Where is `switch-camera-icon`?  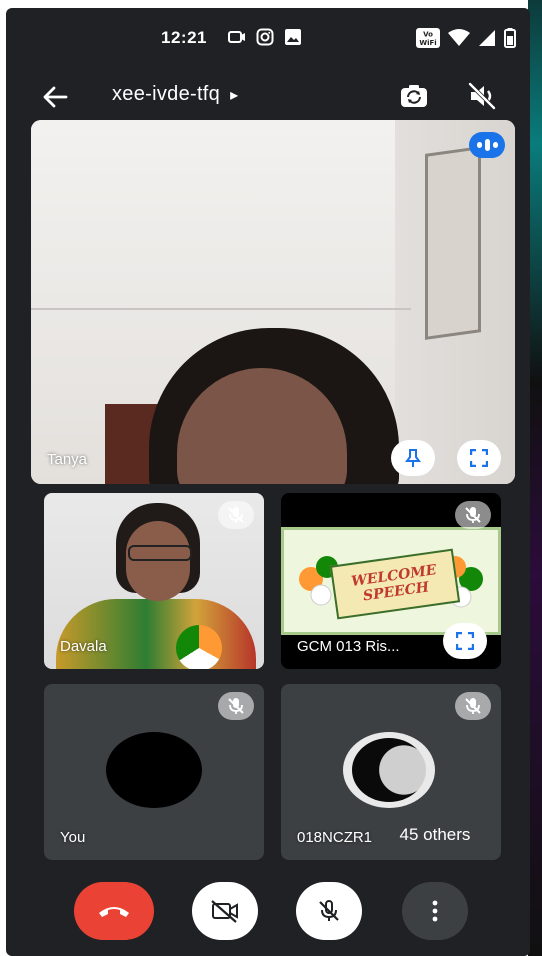 switch-camera-icon is located at coordinates (414, 96).